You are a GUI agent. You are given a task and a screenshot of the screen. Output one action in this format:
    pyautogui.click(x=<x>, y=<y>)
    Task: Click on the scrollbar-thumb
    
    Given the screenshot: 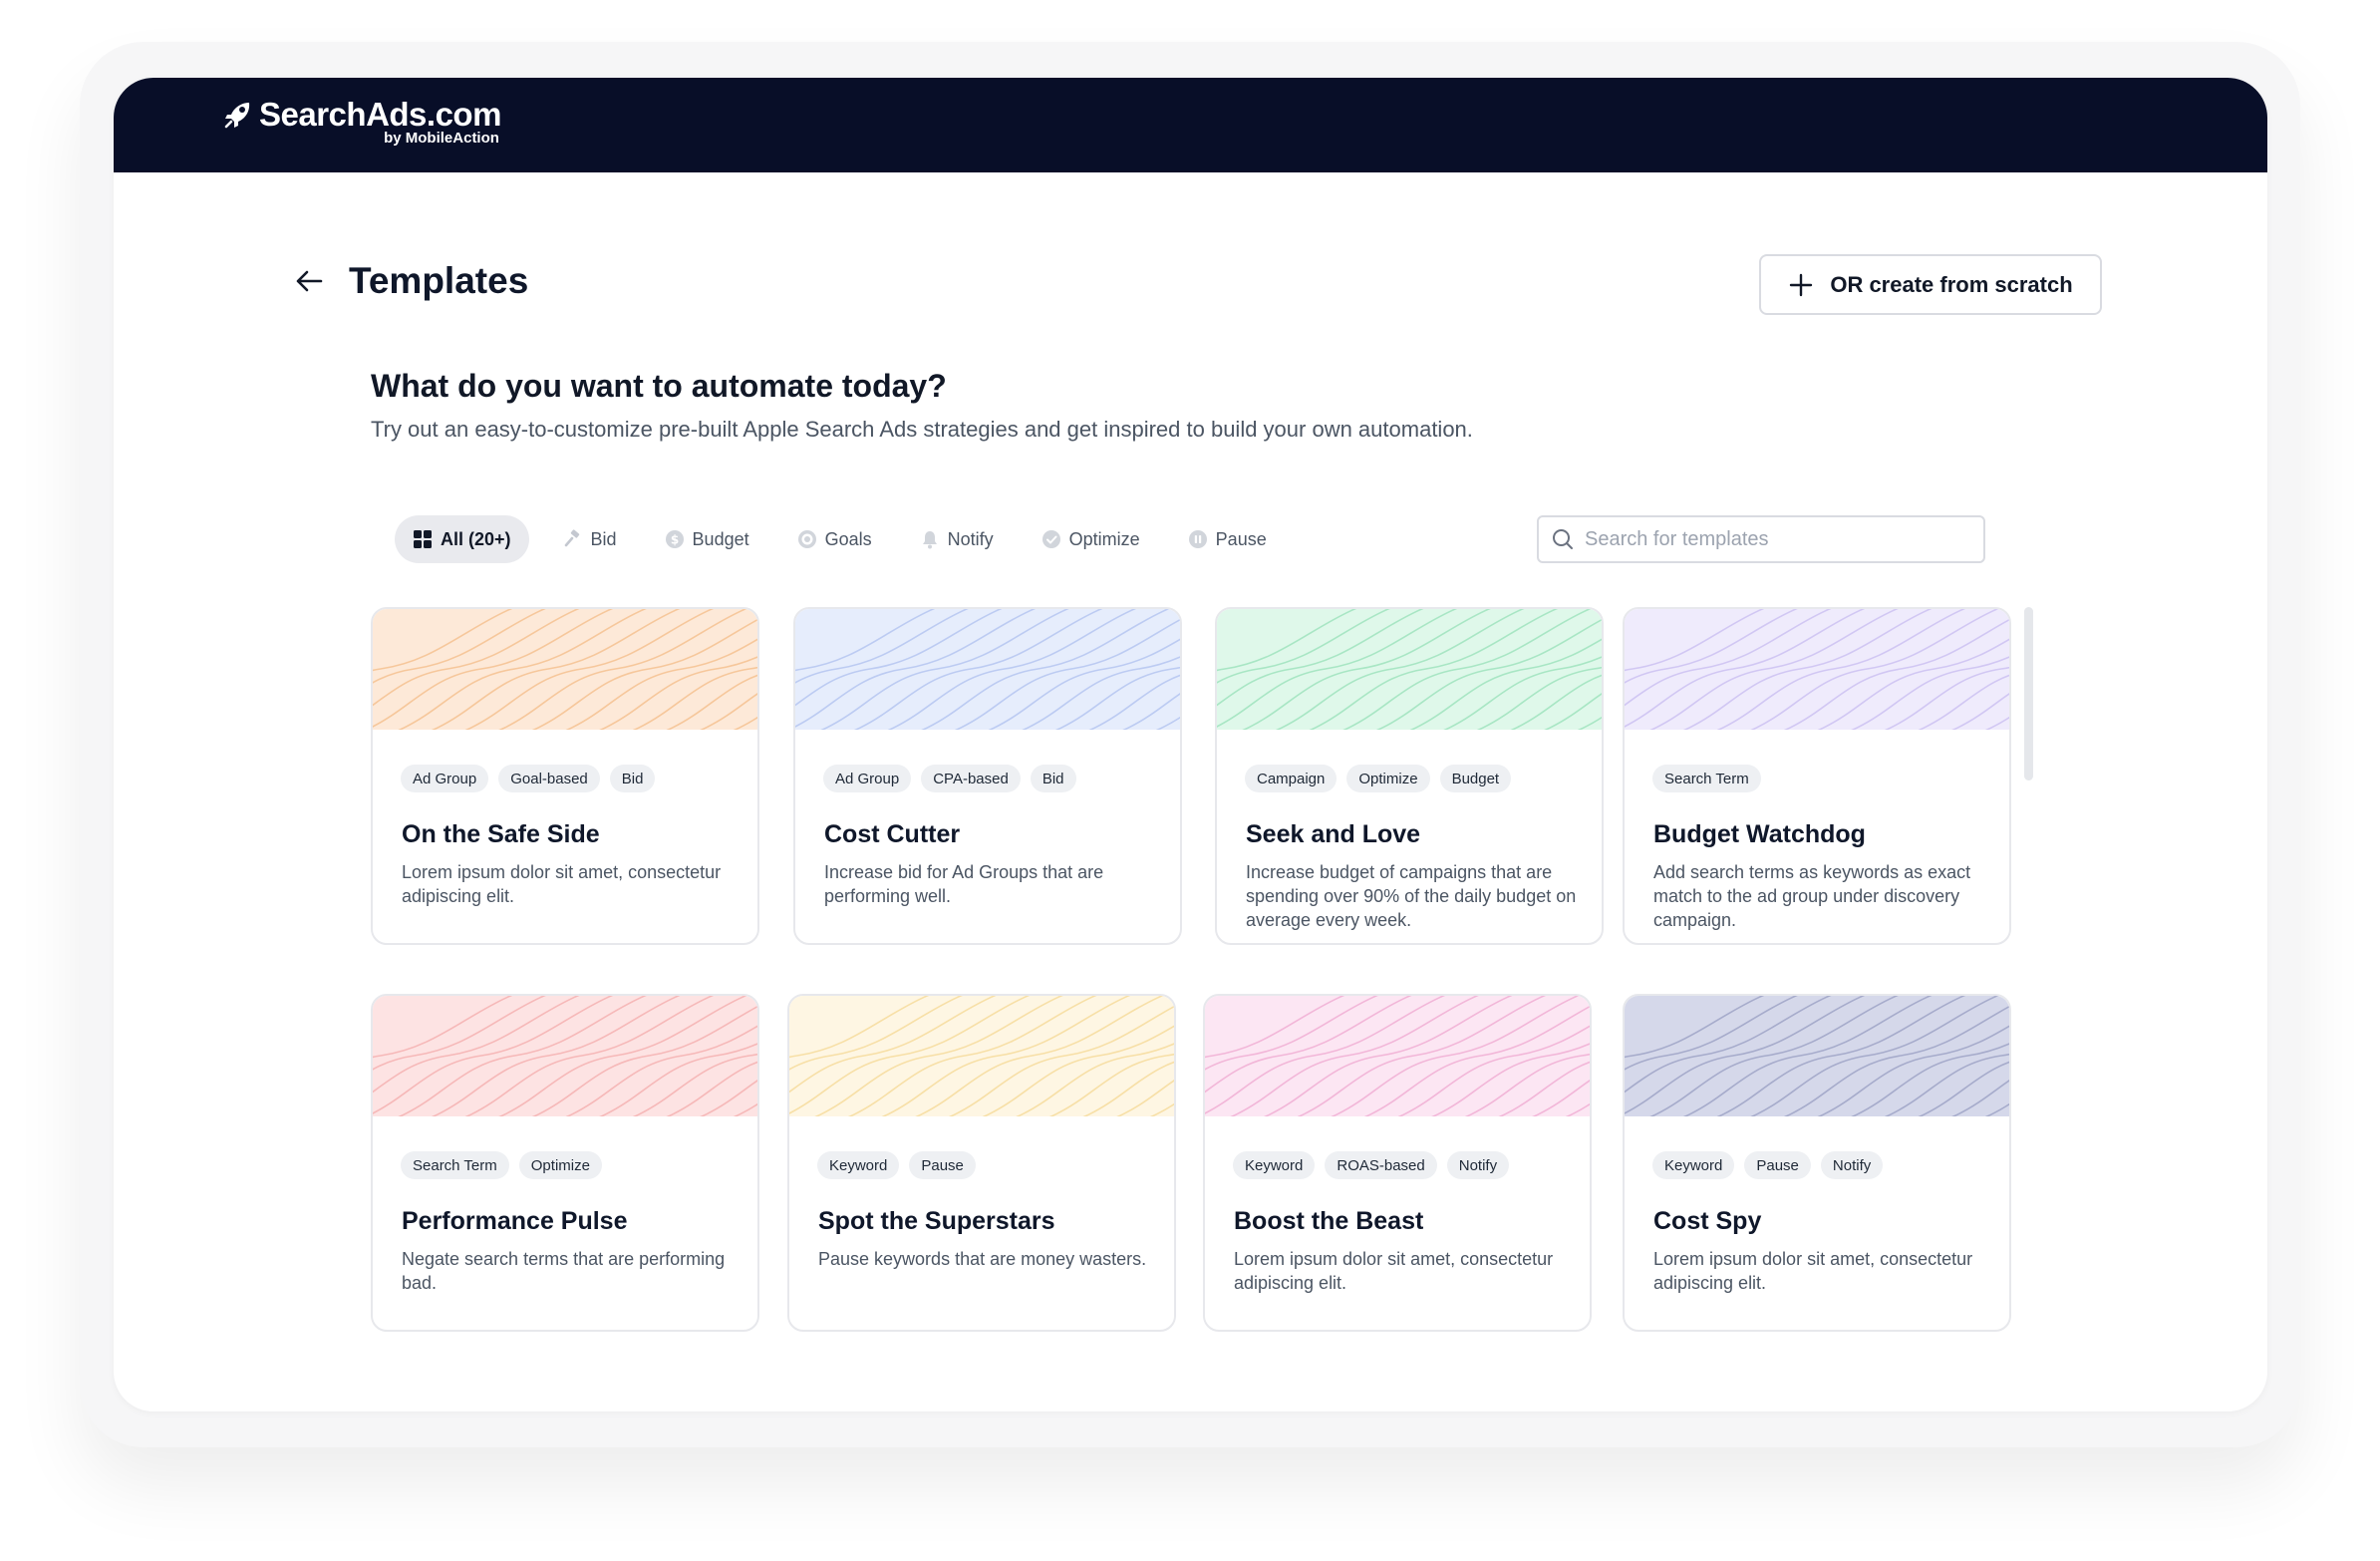 What is the action you would take?
    pyautogui.click(x=2028, y=693)
    